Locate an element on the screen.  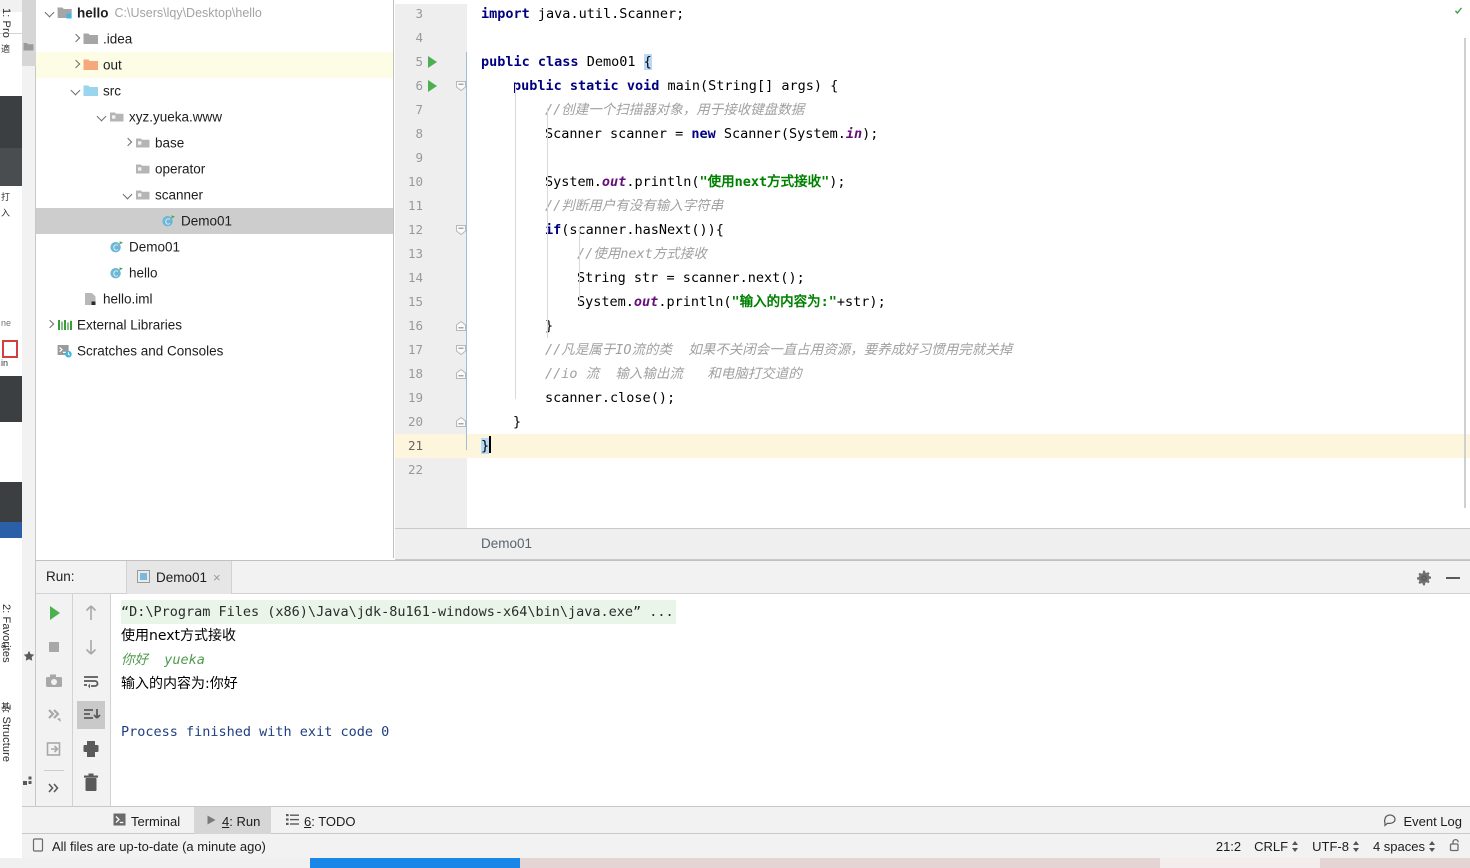
sidebar-tab-favorites: 2: Favorites is located at coordinates (6, 633).